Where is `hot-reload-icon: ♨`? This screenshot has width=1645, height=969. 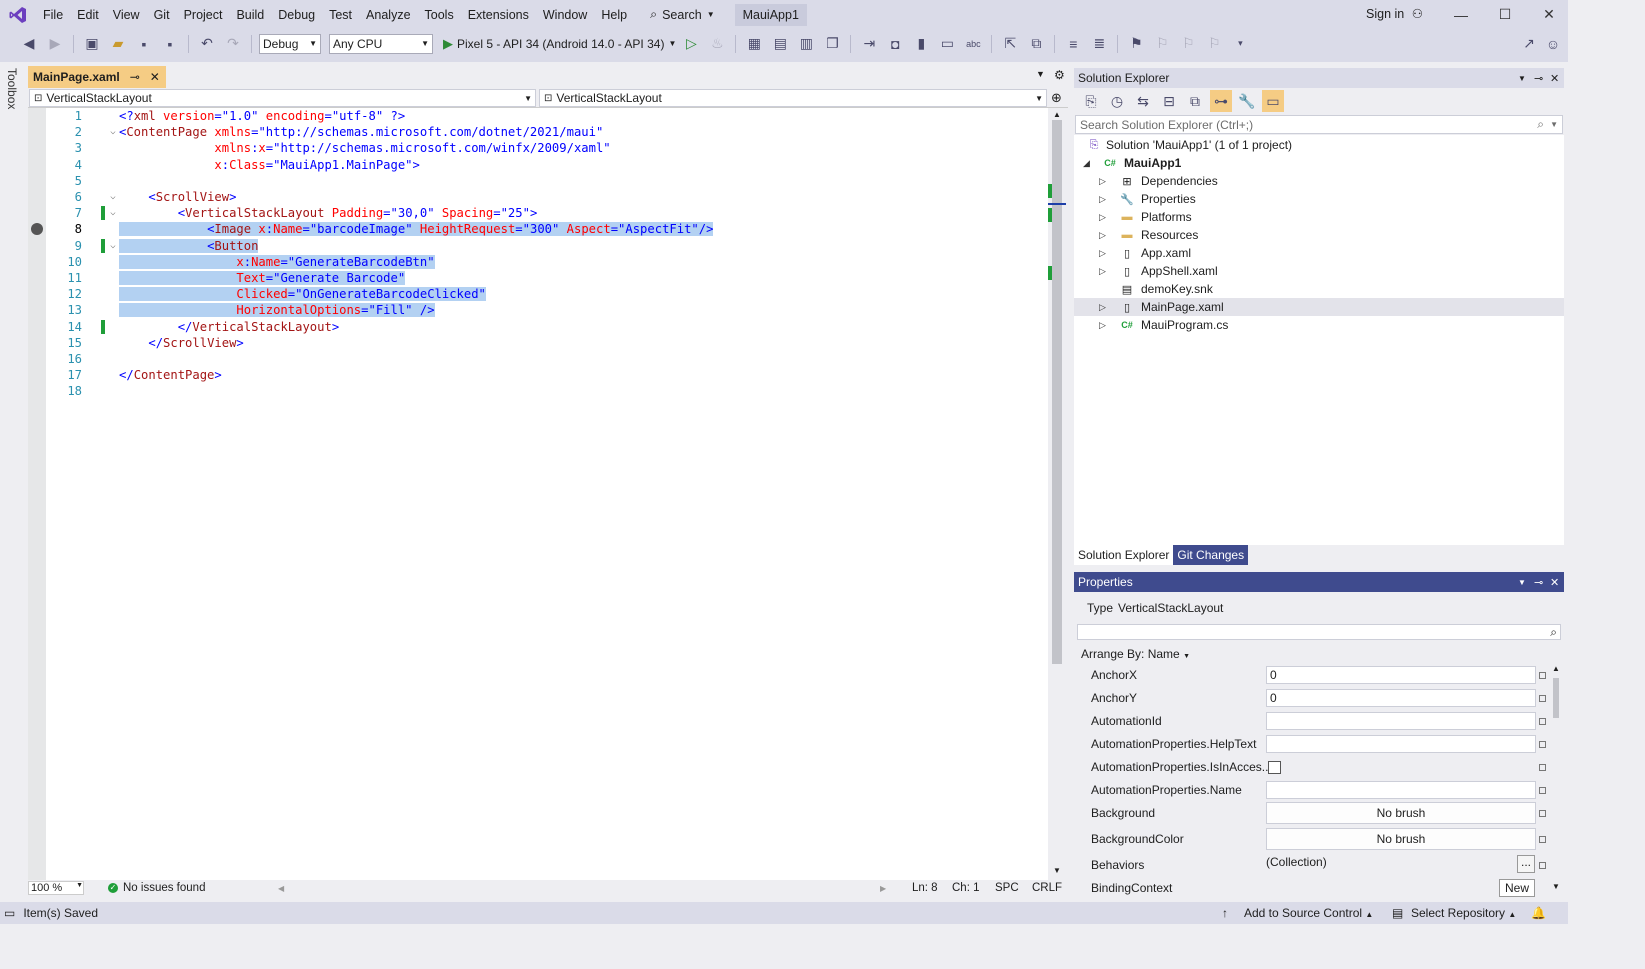
hot-reload-icon: ♨ is located at coordinates (717, 44).